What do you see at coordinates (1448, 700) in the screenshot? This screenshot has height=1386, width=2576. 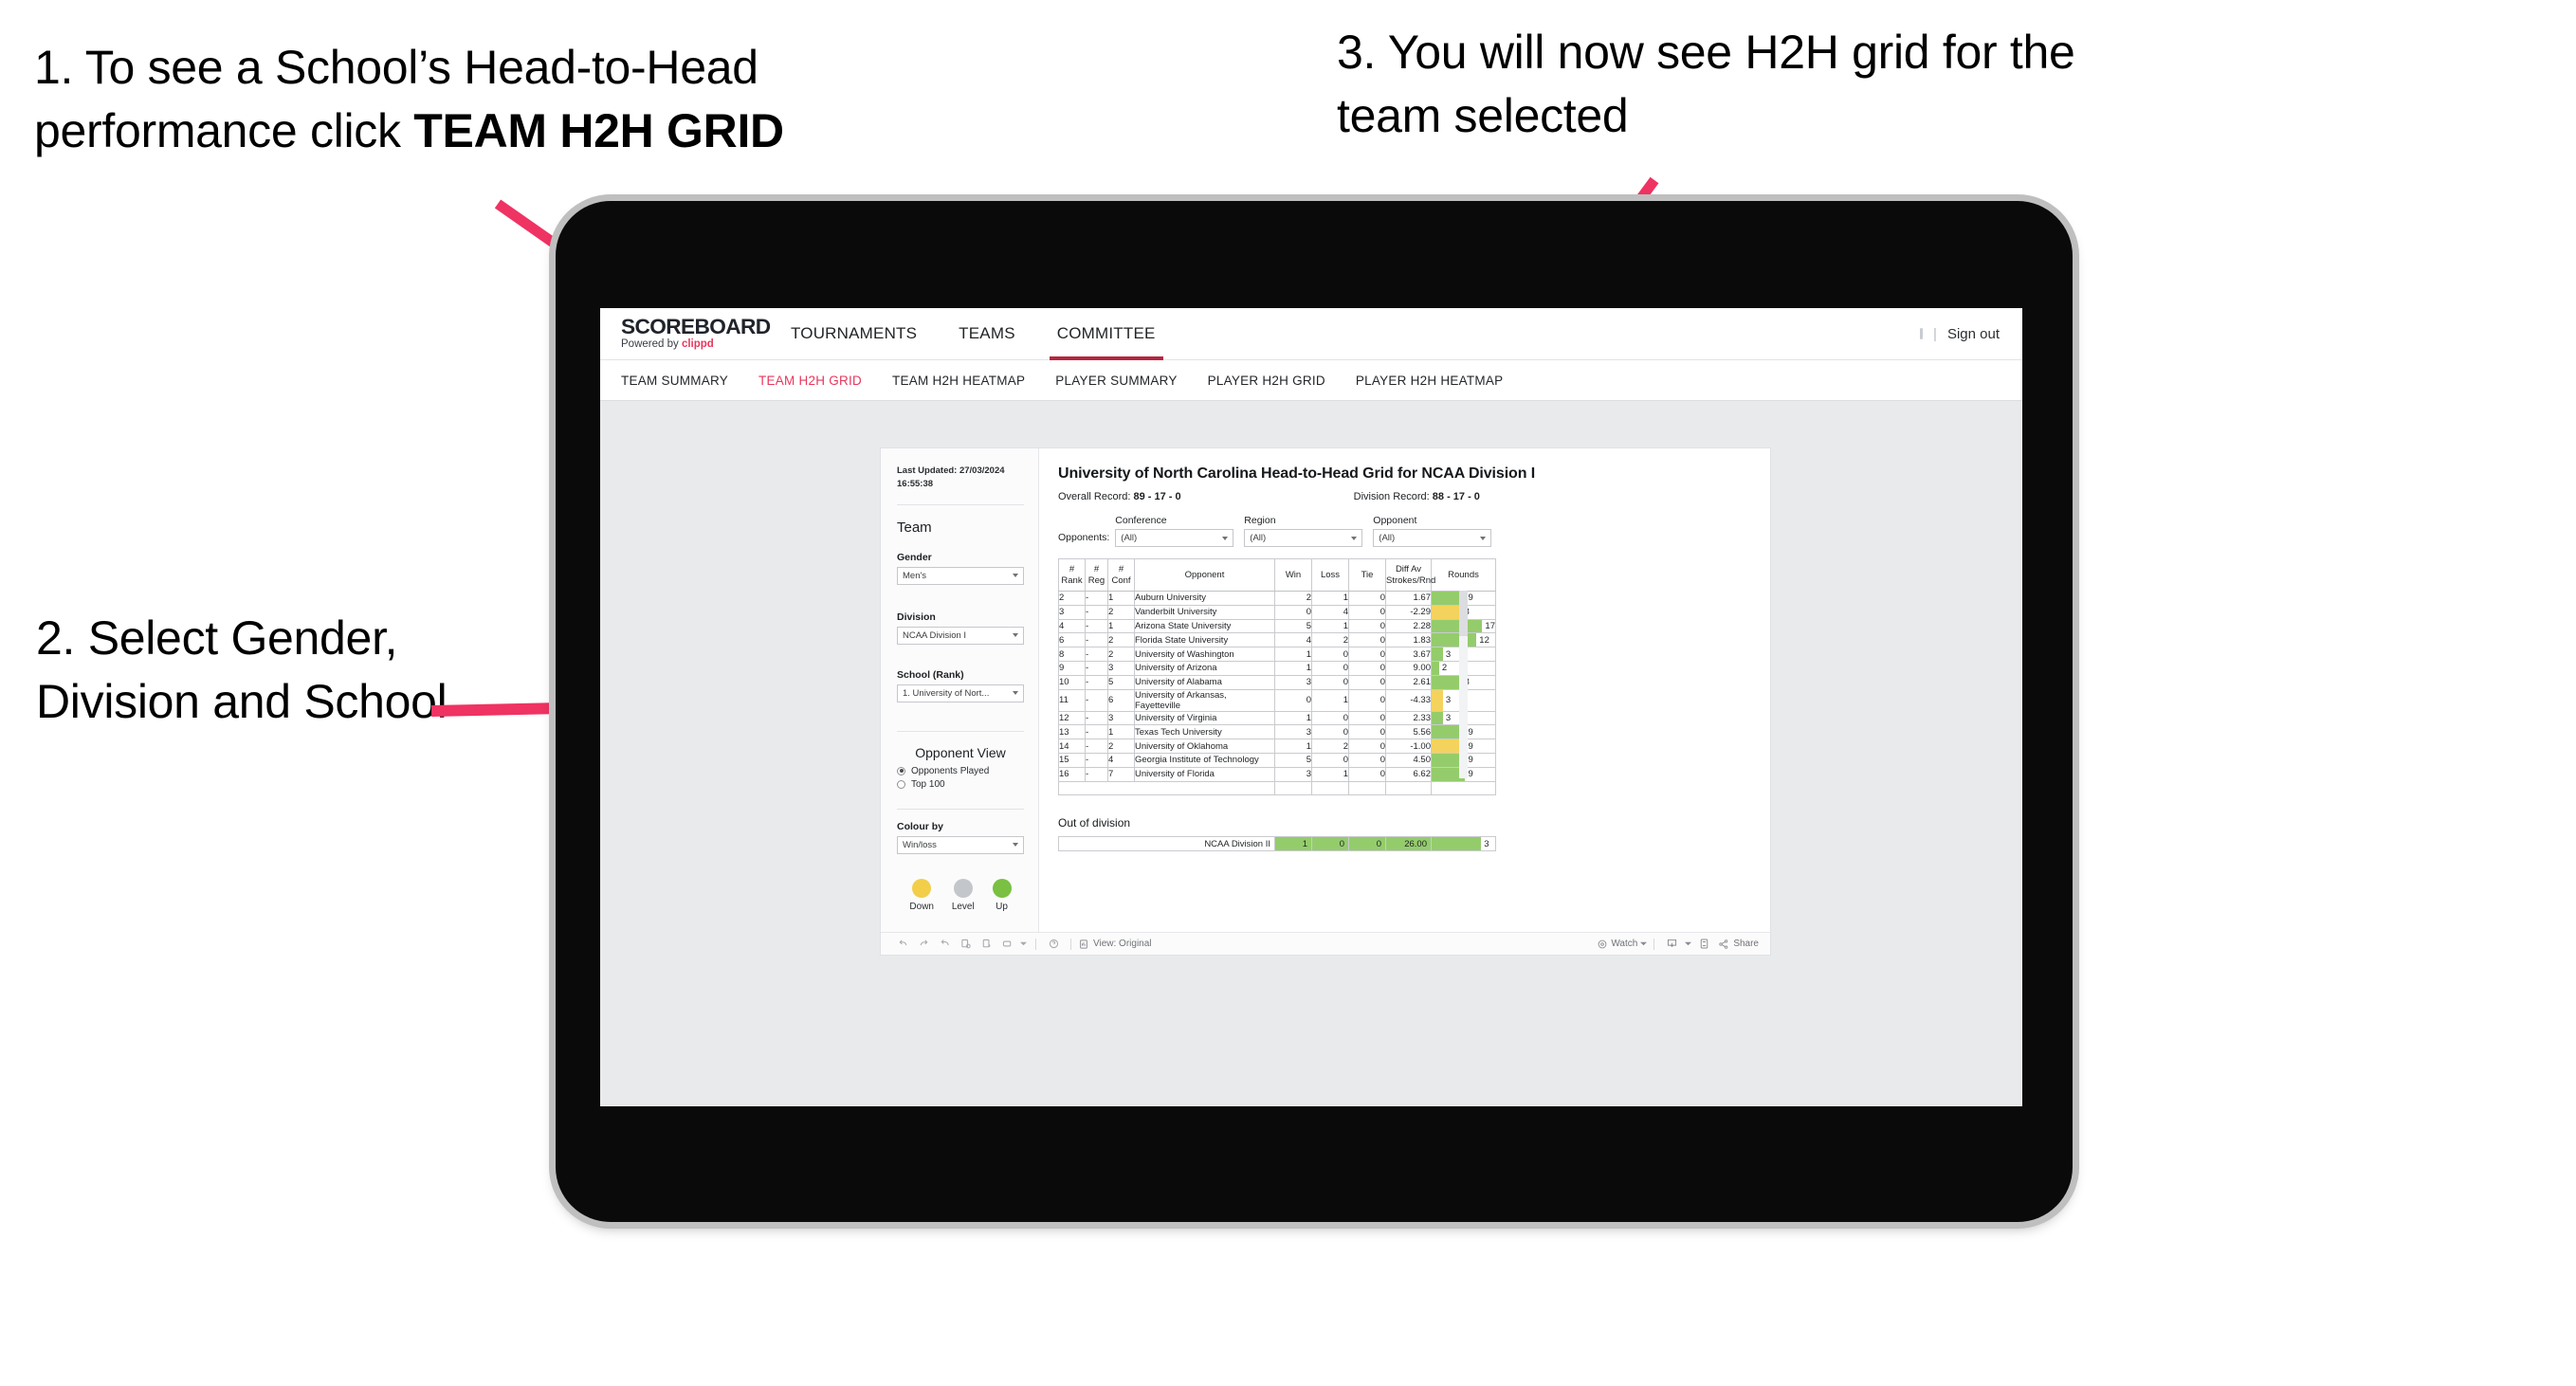 I see `rounds-value: 3` at bounding box center [1448, 700].